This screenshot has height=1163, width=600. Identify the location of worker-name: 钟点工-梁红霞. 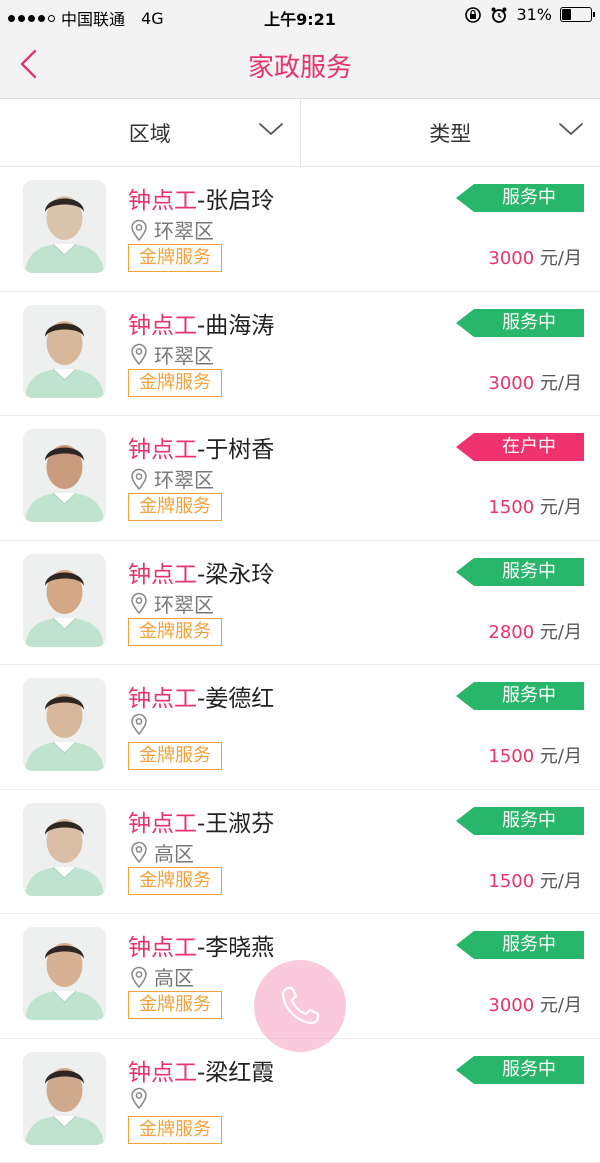
(201, 1070).